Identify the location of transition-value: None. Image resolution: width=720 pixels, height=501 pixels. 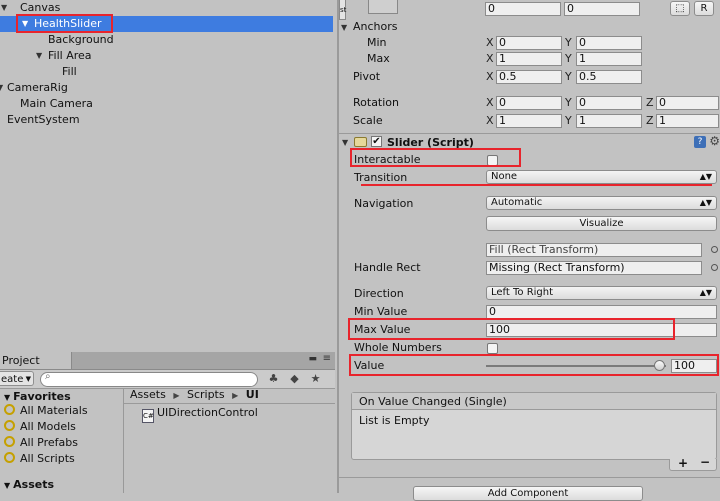
(504, 176).